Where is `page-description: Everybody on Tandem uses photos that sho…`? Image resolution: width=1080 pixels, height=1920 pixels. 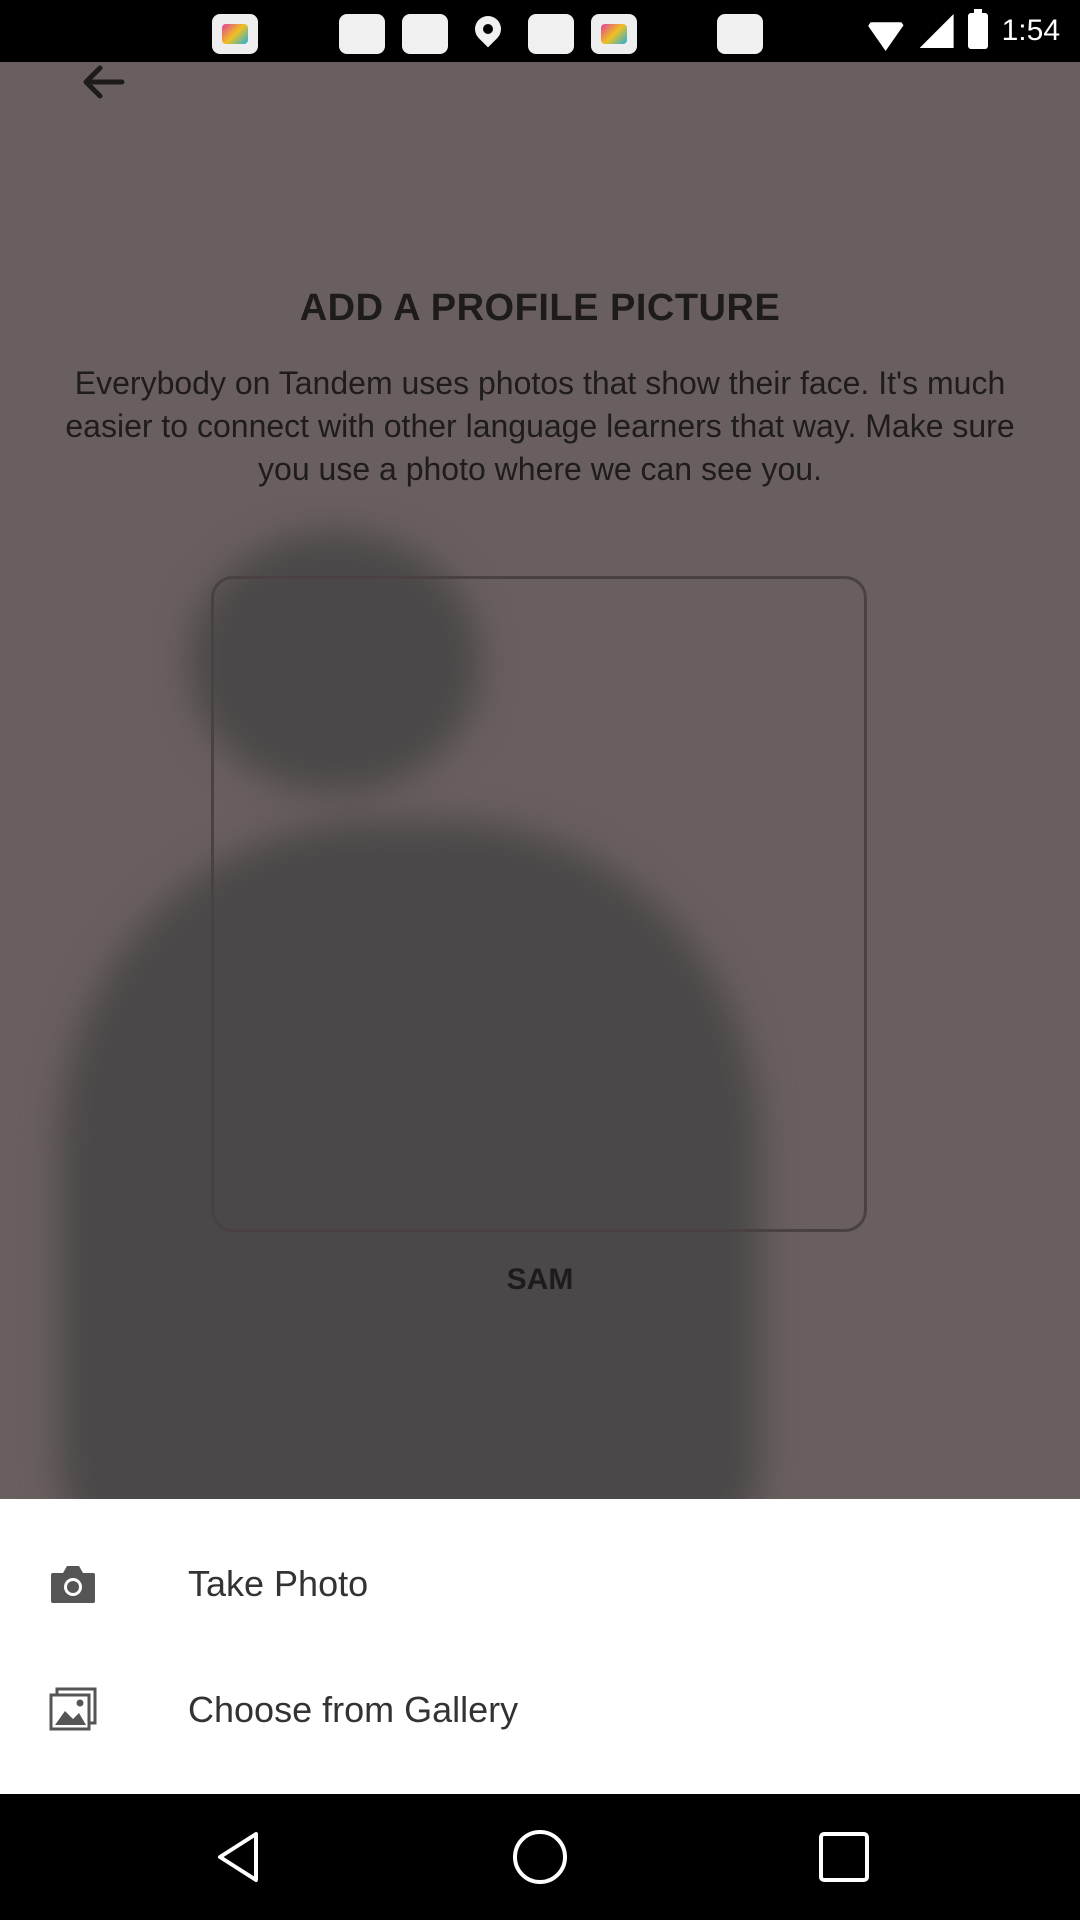 page-description: Everybody on Tandem uses photos that sho… is located at coordinates (540, 426).